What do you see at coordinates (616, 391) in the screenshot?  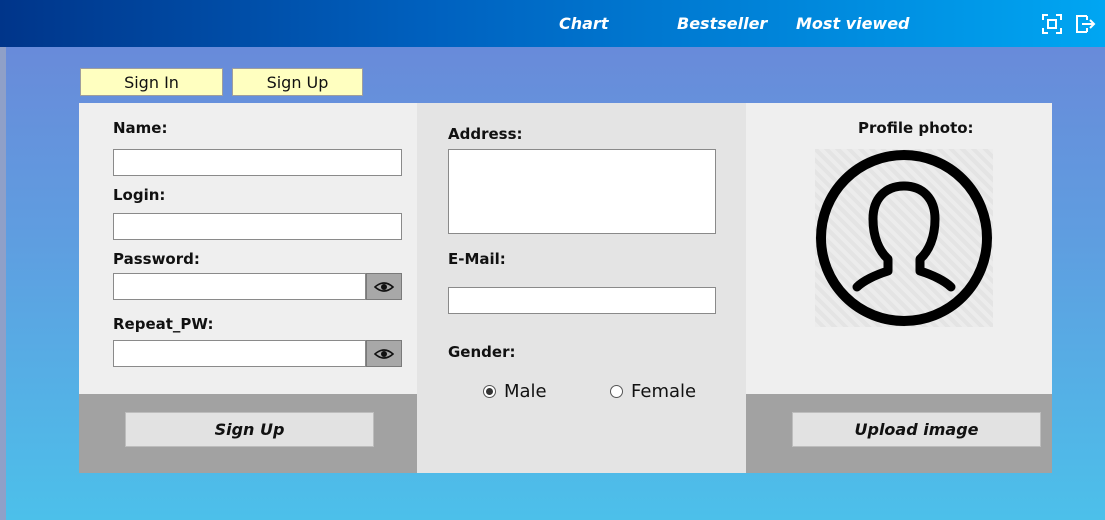 I see `radio-unselected` at bounding box center [616, 391].